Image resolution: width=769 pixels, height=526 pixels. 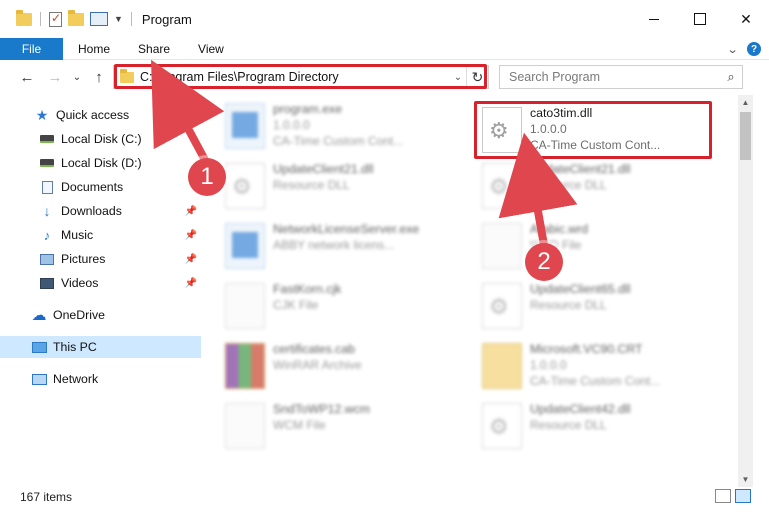 What do you see at coordinates (317, 365) in the screenshot?
I see `file-type: WinRAR Archive` at bounding box center [317, 365].